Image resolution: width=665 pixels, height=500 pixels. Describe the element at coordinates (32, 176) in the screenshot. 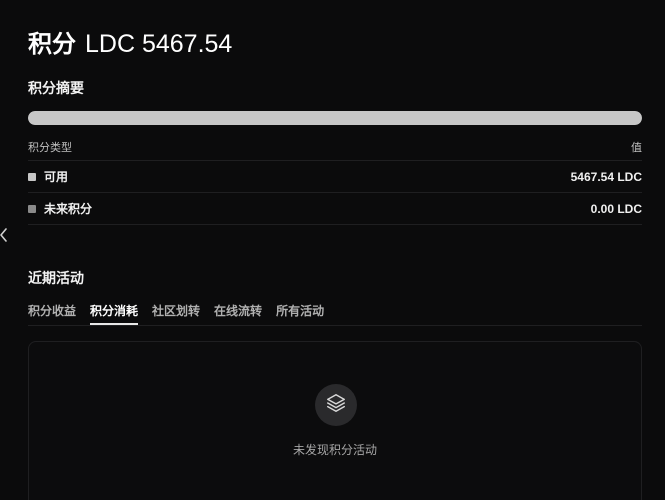

I see `available-swatch-icon` at that location.